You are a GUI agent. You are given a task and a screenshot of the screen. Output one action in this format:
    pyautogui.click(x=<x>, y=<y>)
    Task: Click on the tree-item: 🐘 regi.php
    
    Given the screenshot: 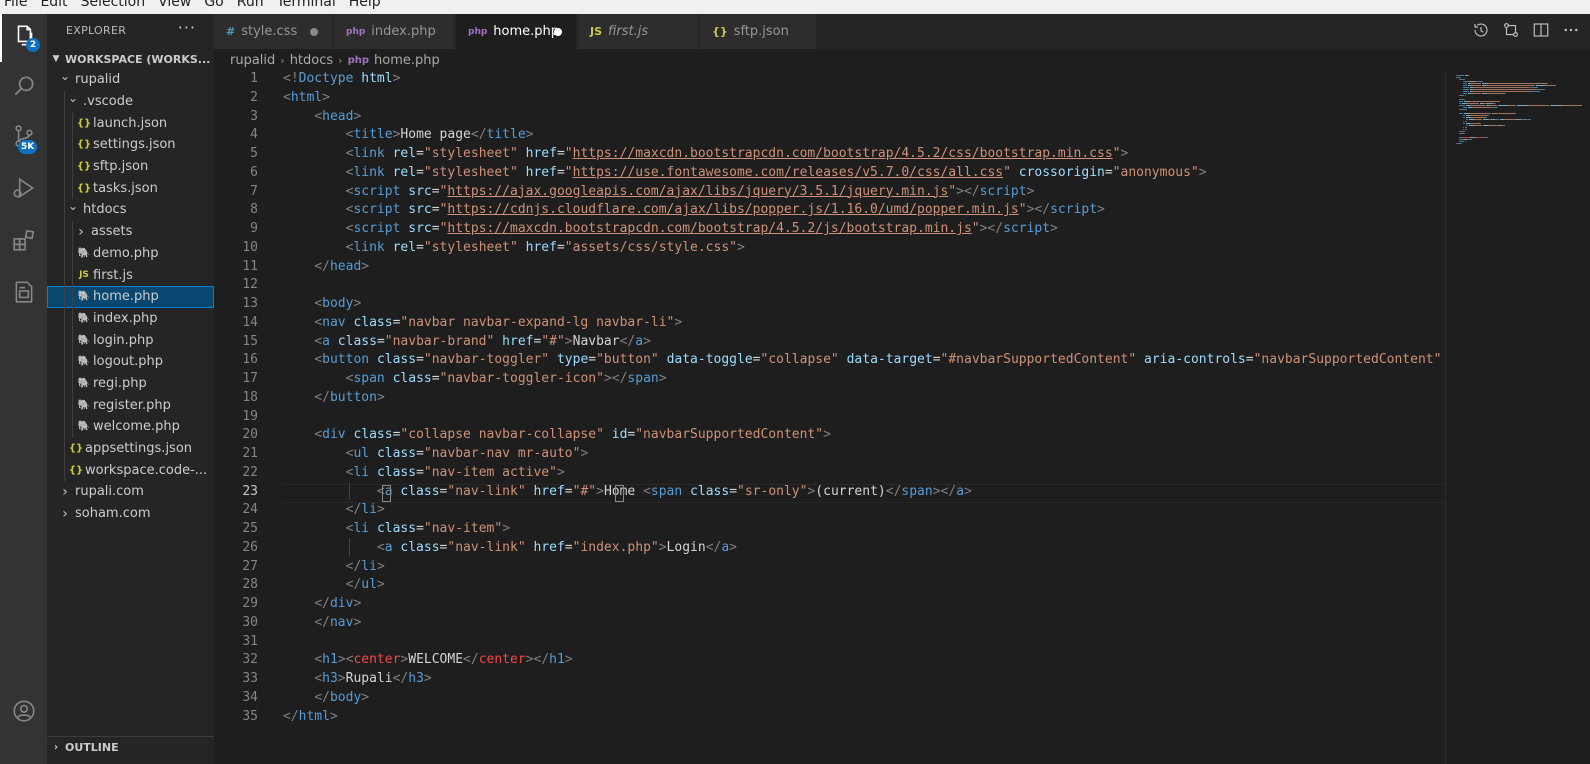 What is the action you would take?
    pyautogui.click(x=130, y=383)
    